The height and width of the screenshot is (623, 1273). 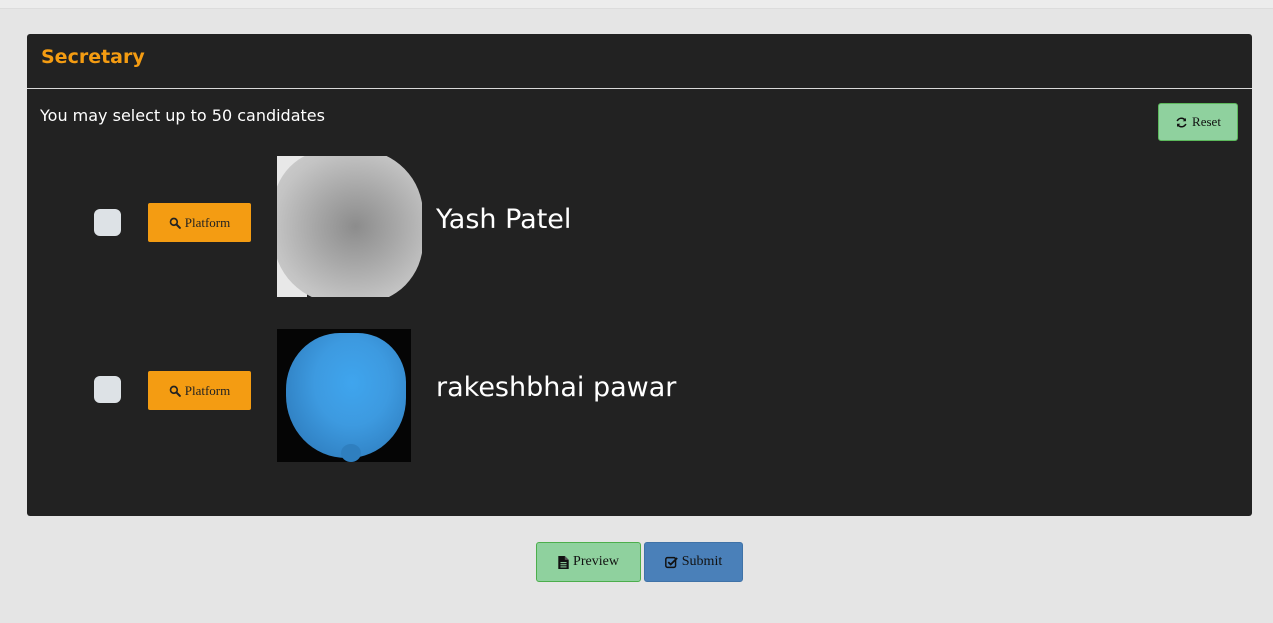 What do you see at coordinates (504, 219) in the screenshot?
I see `candidate-name: Yash Patel` at bounding box center [504, 219].